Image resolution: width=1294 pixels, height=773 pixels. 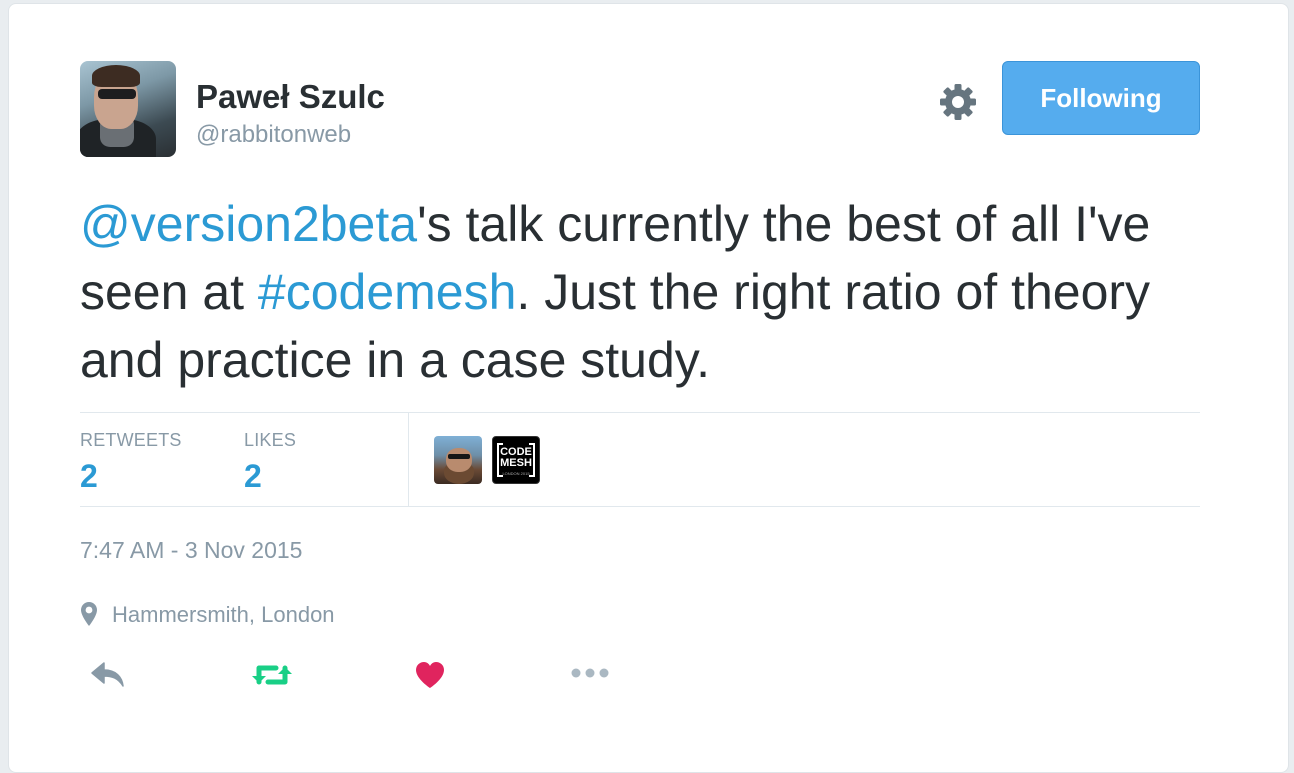 What do you see at coordinates (1101, 98) in the screenshot?
I see `following-button: Following` at bounding box center [1101, 98].